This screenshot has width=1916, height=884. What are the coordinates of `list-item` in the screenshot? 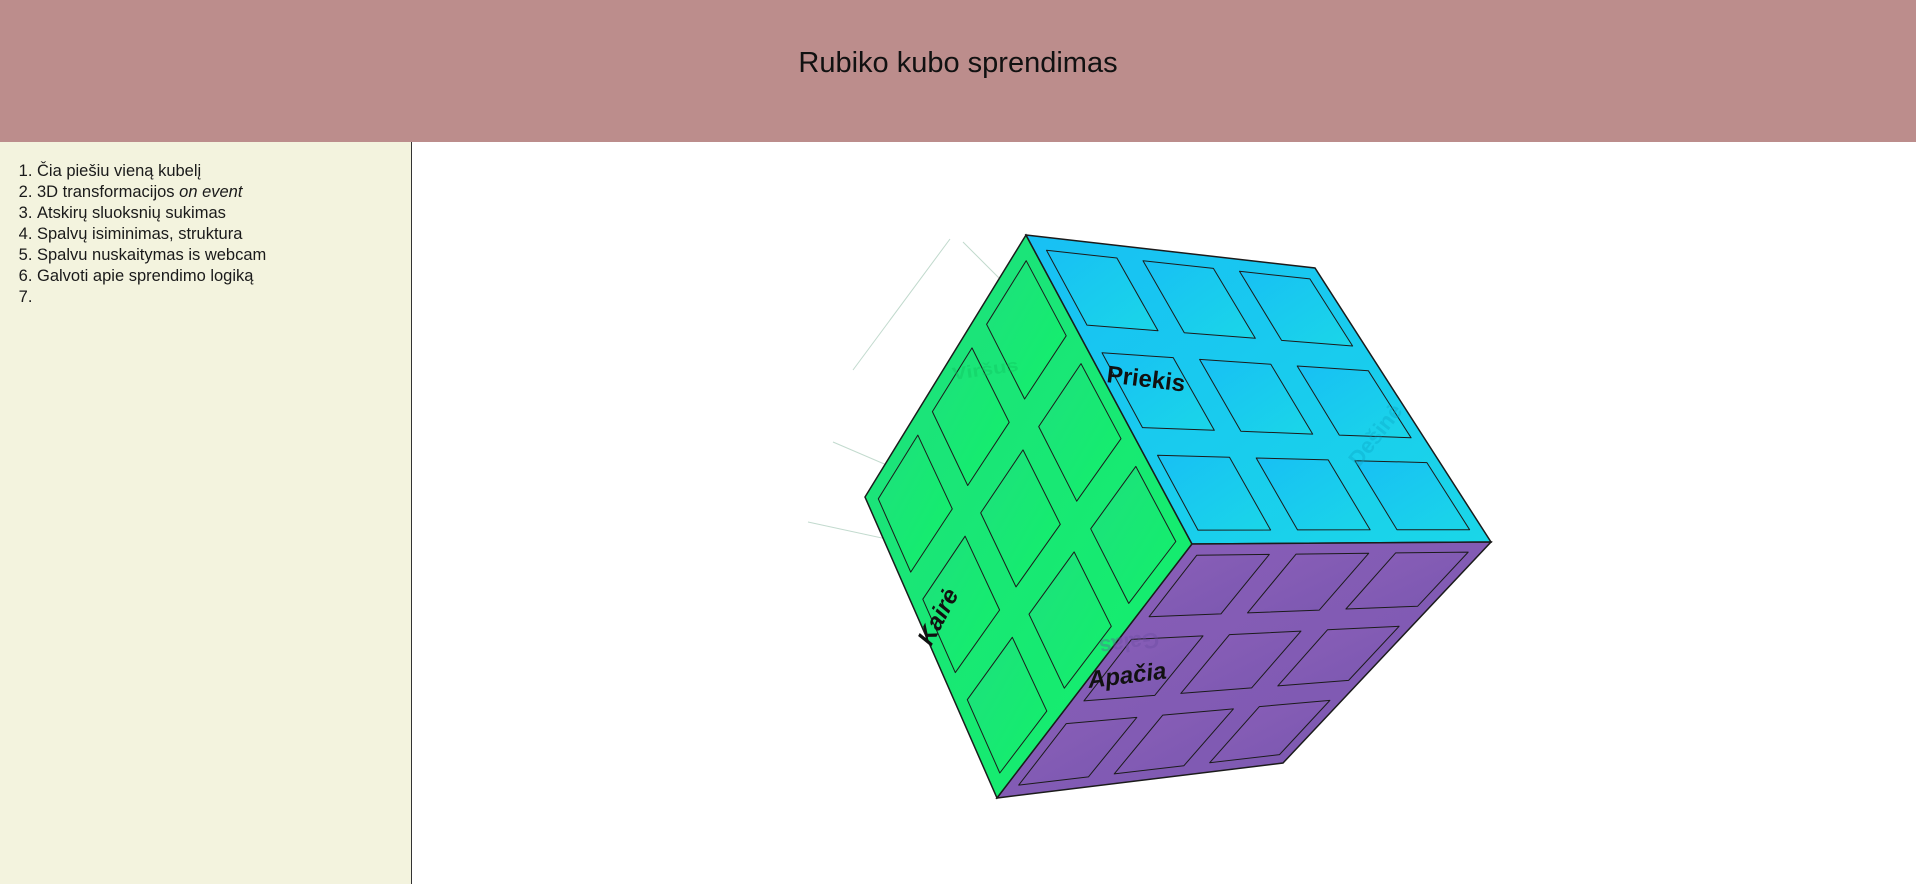 It's located at (224, 297).